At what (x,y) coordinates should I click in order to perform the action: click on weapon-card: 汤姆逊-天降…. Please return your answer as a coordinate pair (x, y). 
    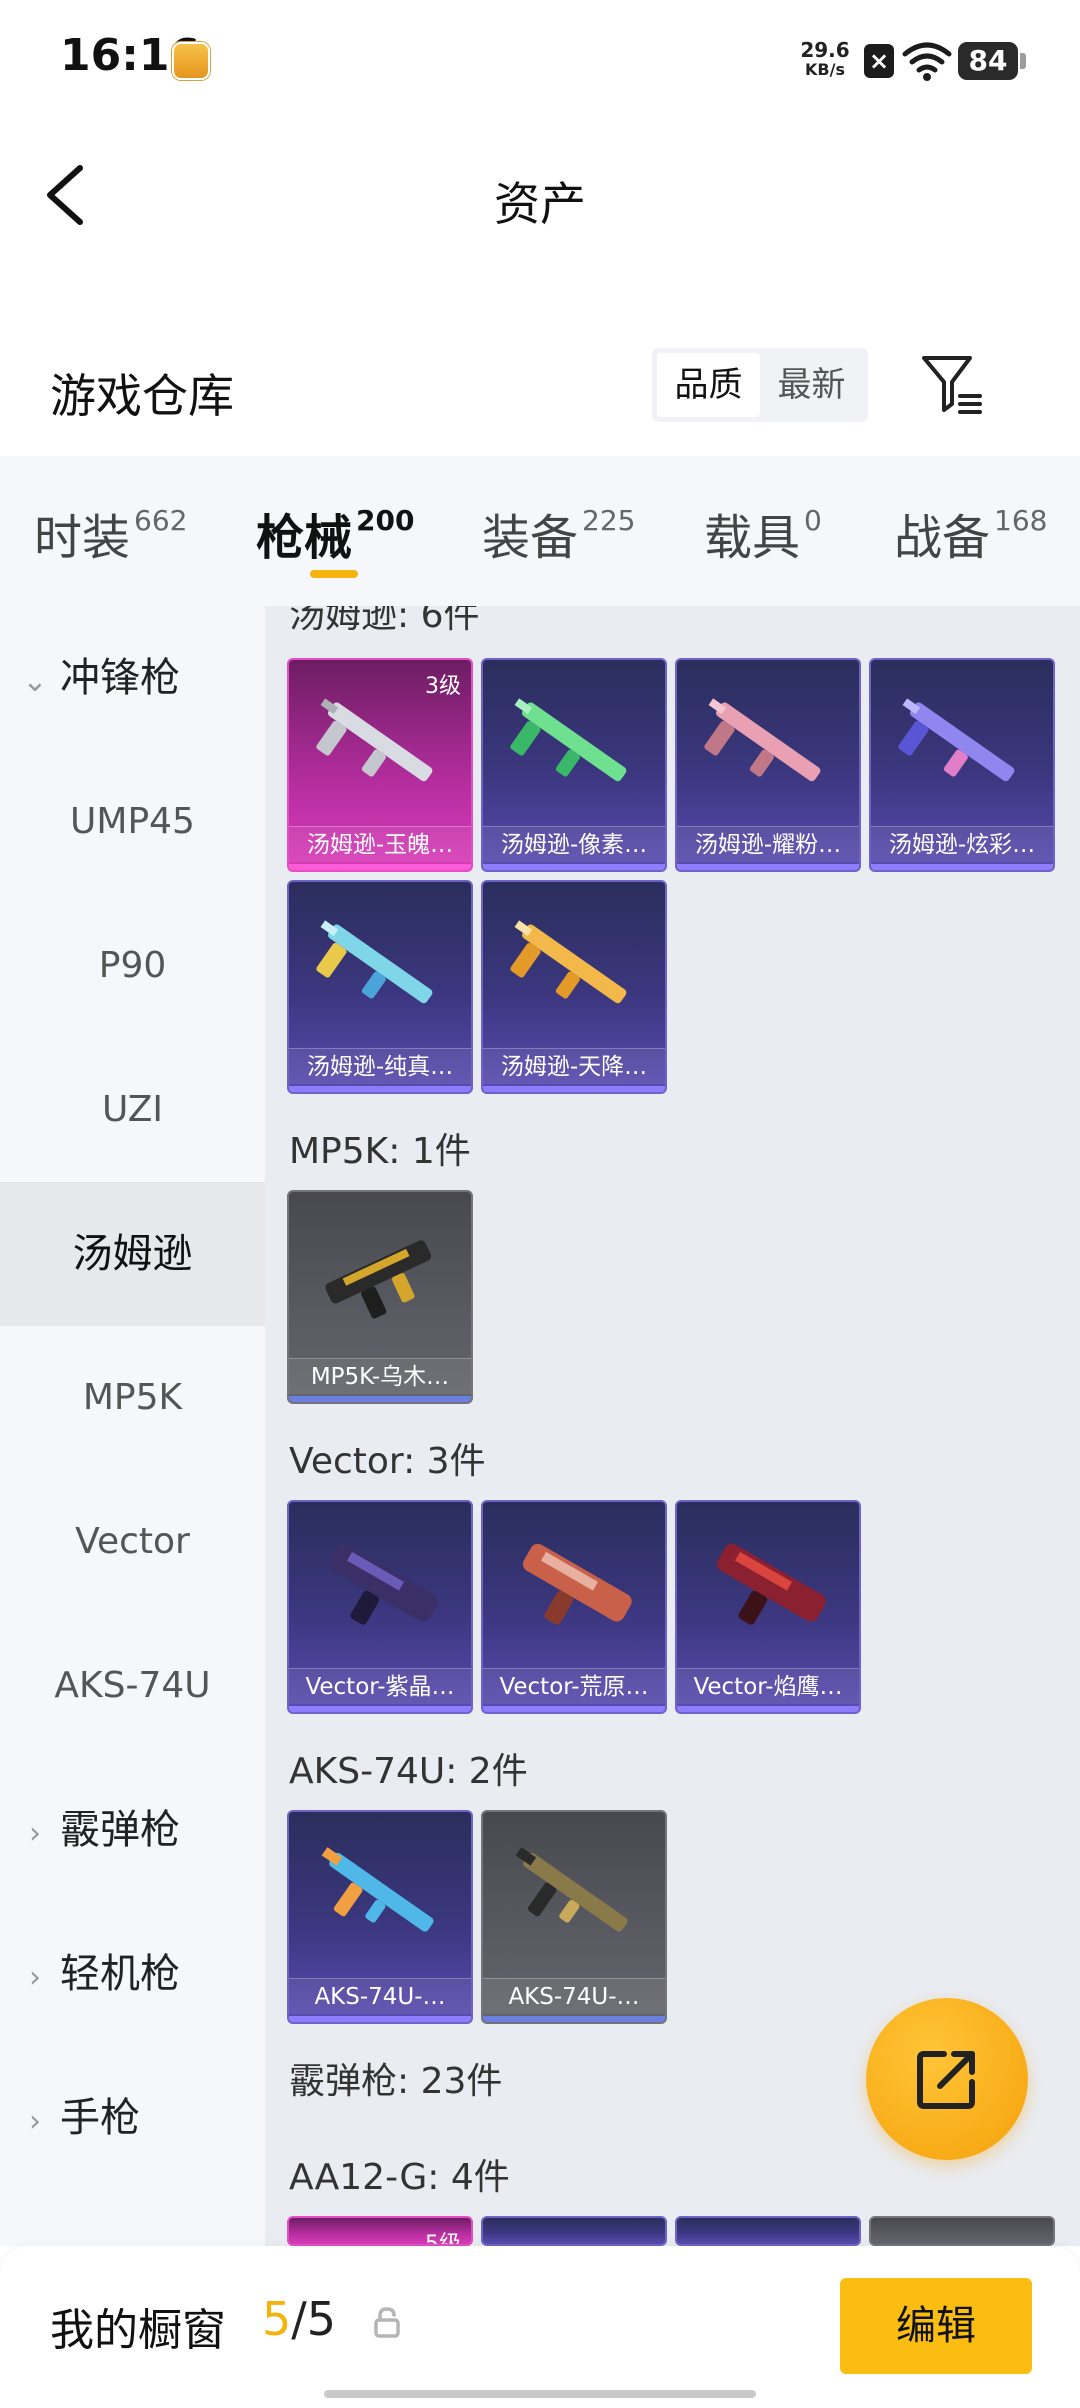
    Looking at the image, I should click on (574, 987).